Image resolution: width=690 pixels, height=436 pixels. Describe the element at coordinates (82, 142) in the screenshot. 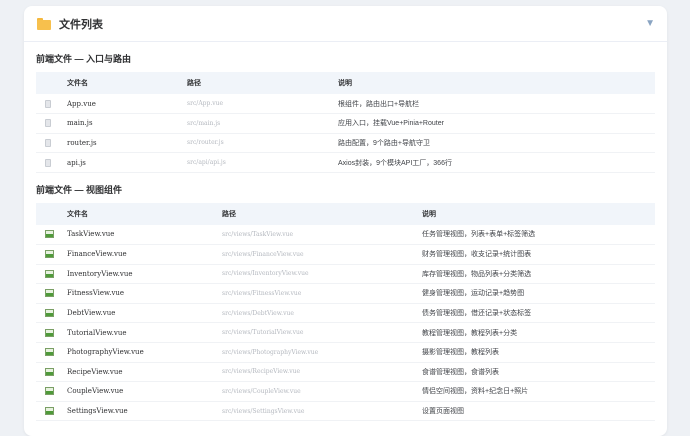

I see `file-name: router.js` at that location.